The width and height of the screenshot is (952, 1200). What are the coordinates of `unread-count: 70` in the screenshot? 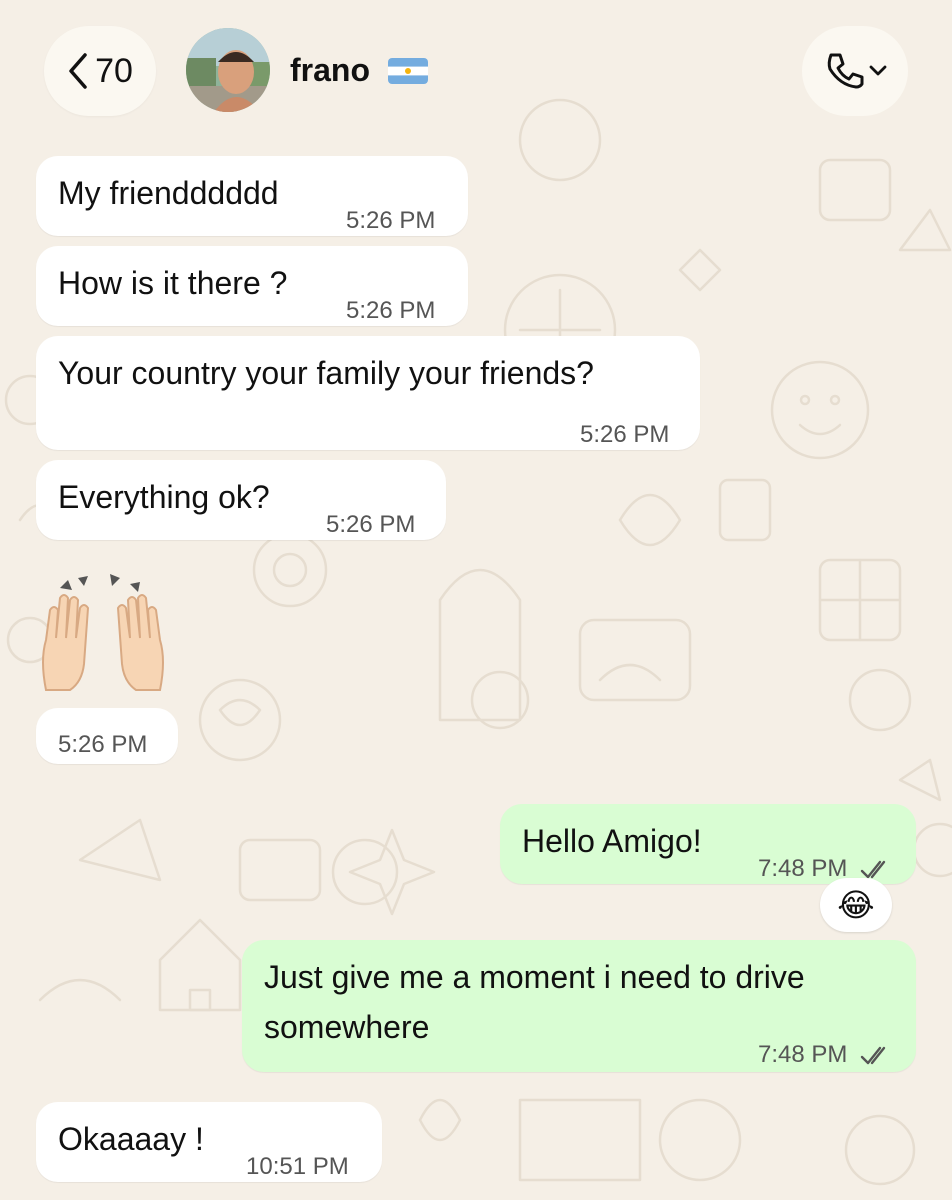 It's located at (114, 70).